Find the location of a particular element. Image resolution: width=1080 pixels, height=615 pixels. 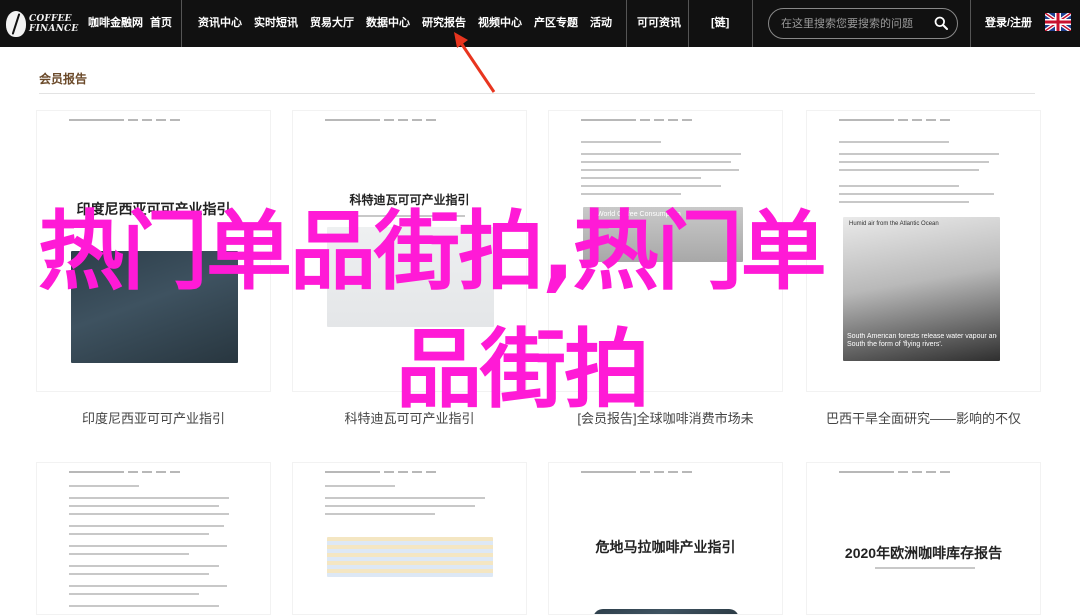

doc-chart-image: World Coffee Consumption is located at coordinates (663, 234).